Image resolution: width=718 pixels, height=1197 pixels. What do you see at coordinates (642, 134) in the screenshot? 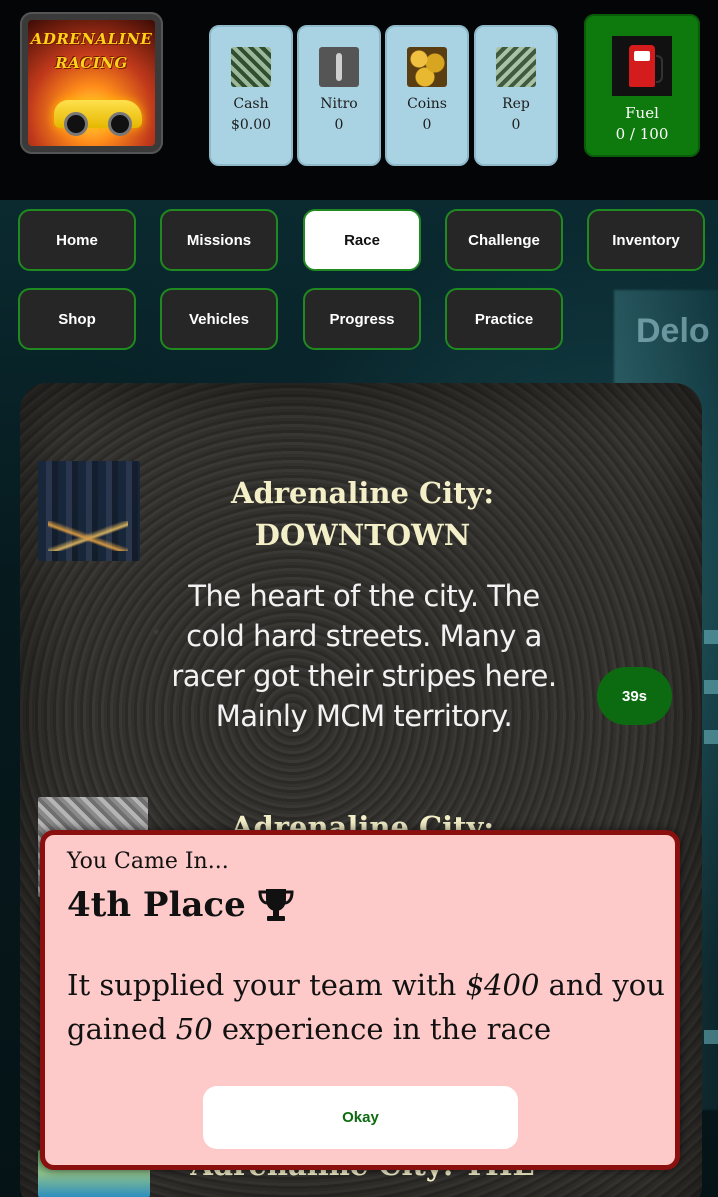
I see `fuel-value: 0 / 100` at bounding box center [642, 134].